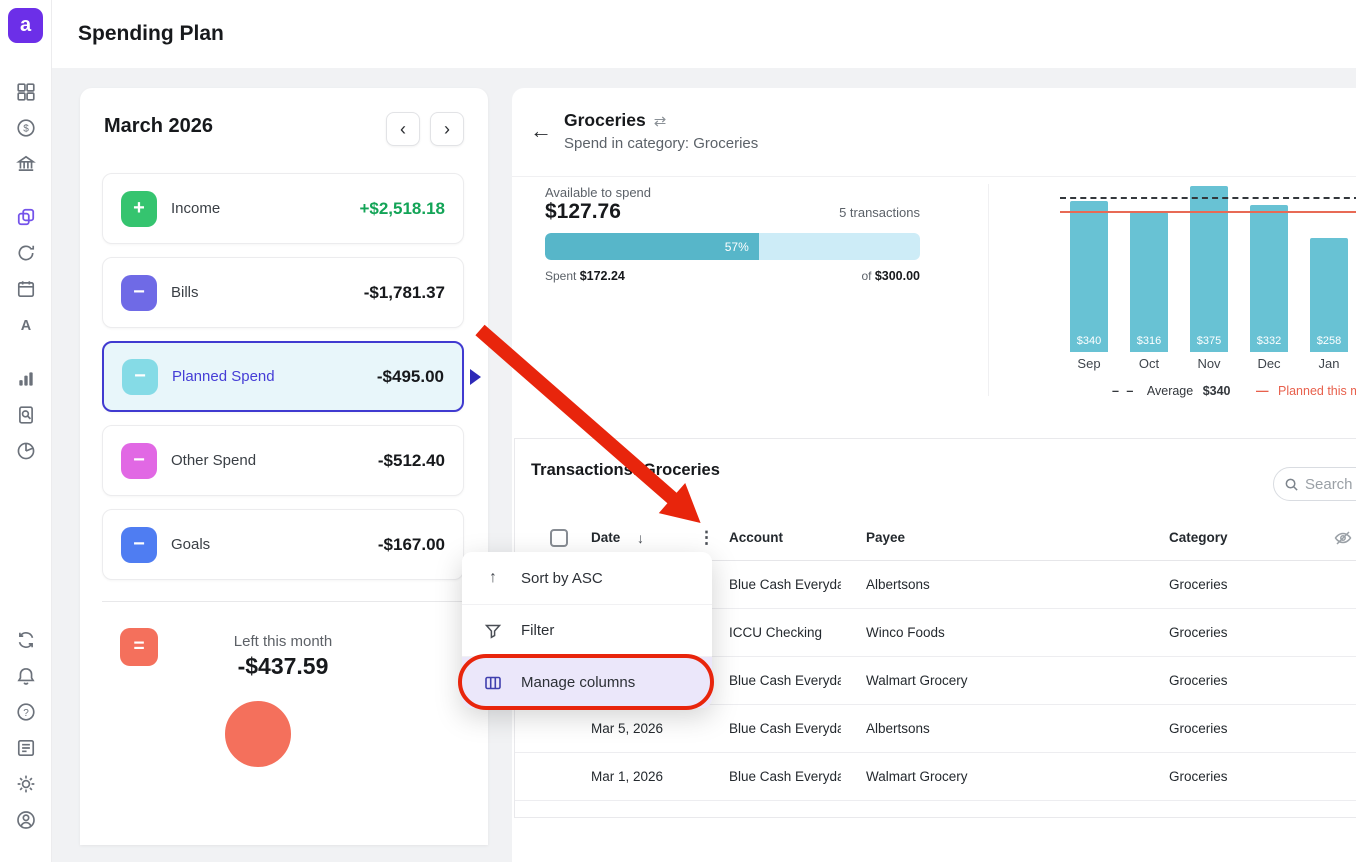  I want to click on menu-item-label: Manage columns, so click(578, 682).